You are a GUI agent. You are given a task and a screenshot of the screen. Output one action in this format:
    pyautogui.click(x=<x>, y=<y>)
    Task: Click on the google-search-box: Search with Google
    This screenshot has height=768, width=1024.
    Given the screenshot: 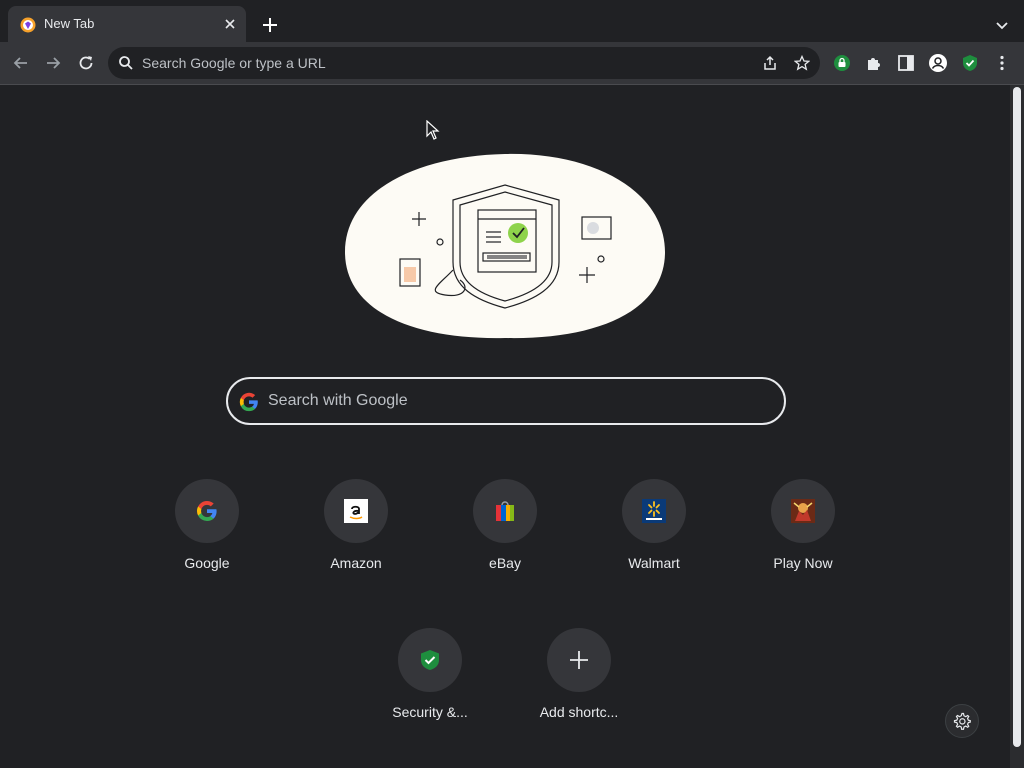 What is the action you would take?
    pyautogui.click(x=506, y=401)
    